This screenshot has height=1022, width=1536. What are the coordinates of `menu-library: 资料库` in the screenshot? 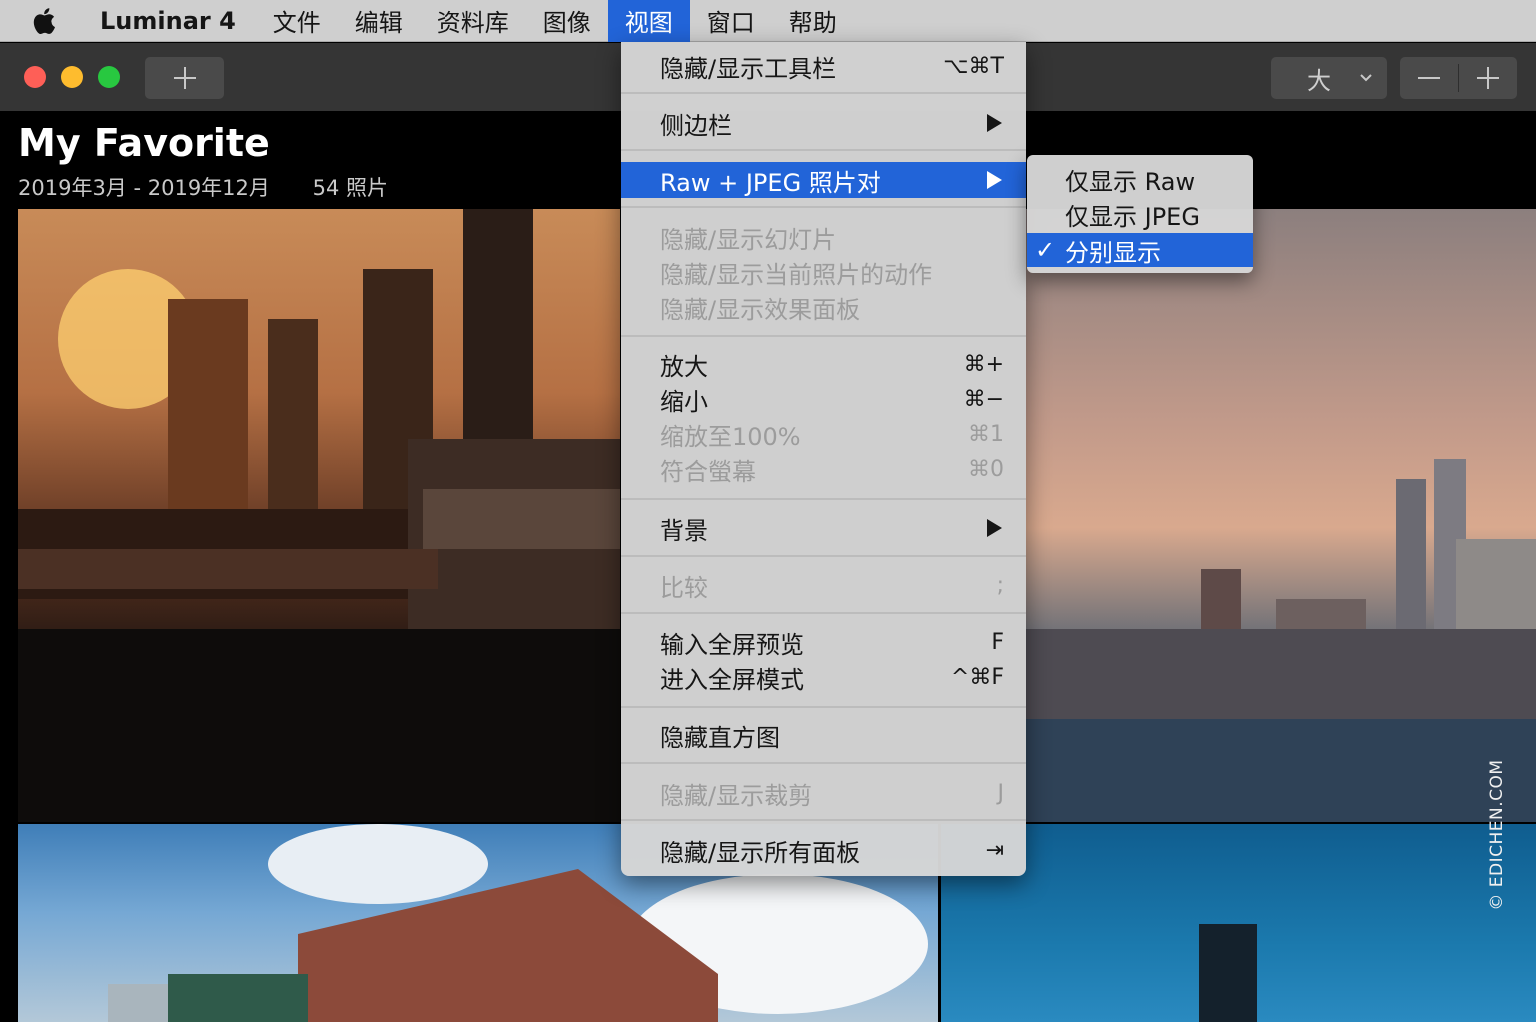 It's located at (473, 21).